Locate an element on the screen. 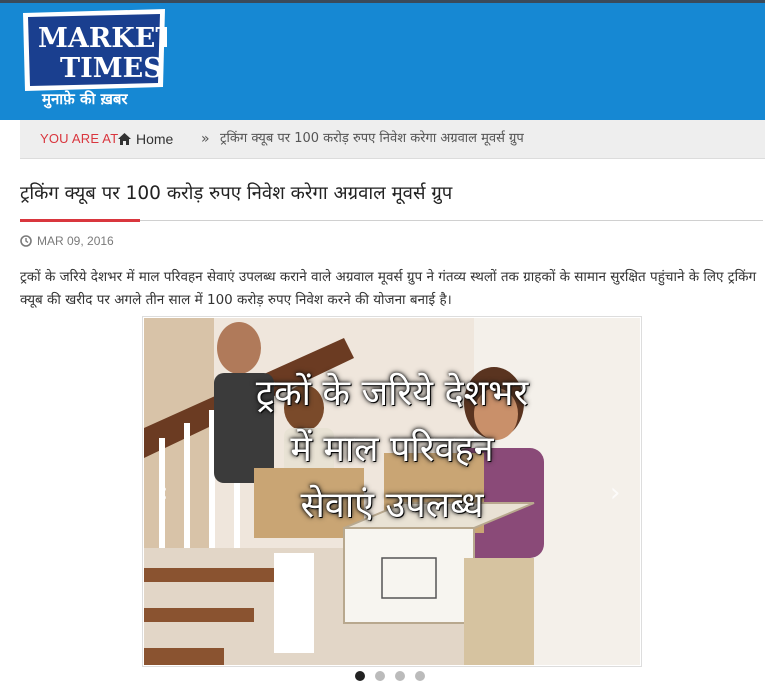  breadcrumb-home-label: Home is located at coordinates (155, 139).